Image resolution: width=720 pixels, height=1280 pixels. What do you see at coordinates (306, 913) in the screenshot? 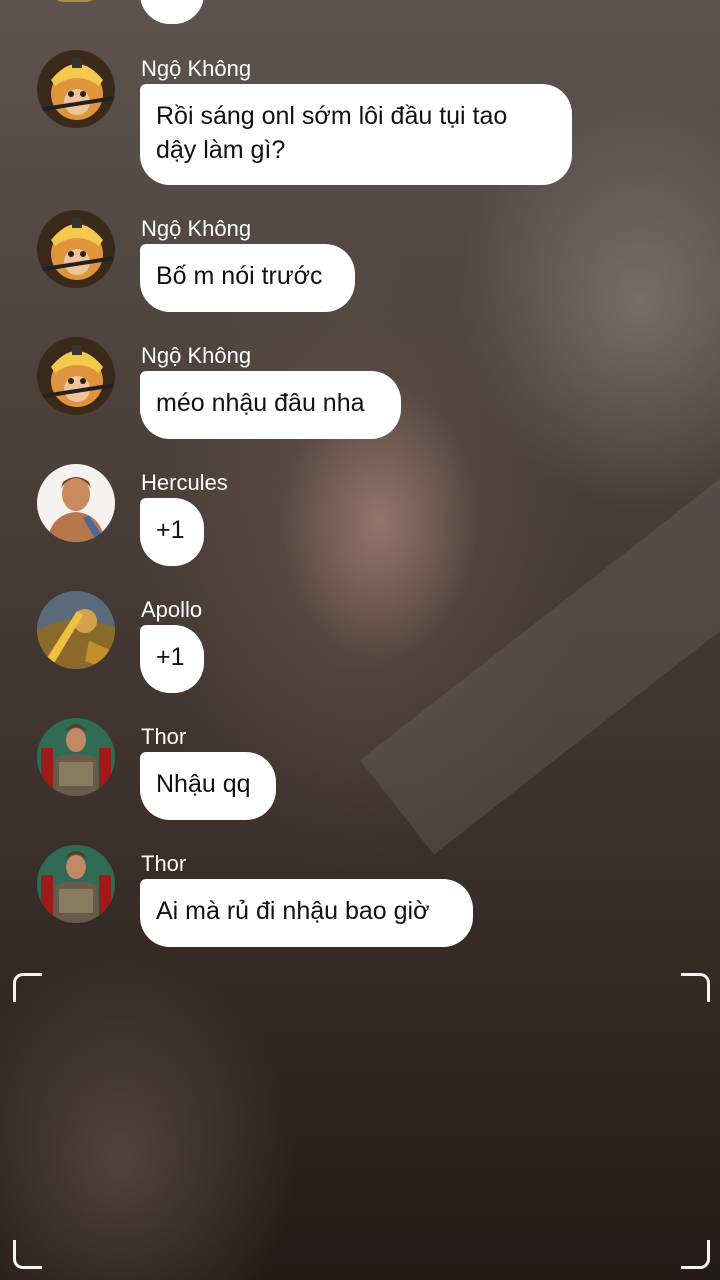
I see `message-bubble: Ai mà rủ đi nhậu bao giờ` at bounding box center [306, 913].